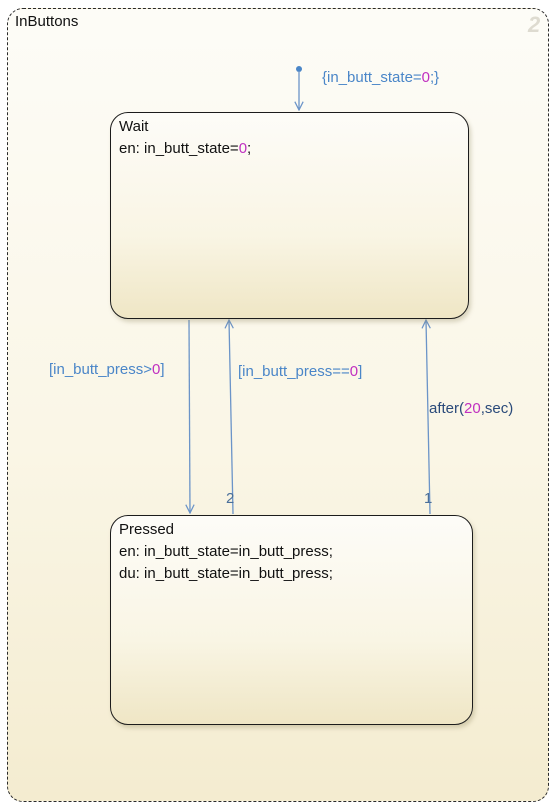  What do you see at coordinates (230, 498) in the screenshot?
I see `transition-order-release: 2` at bounding box center [230, 498].